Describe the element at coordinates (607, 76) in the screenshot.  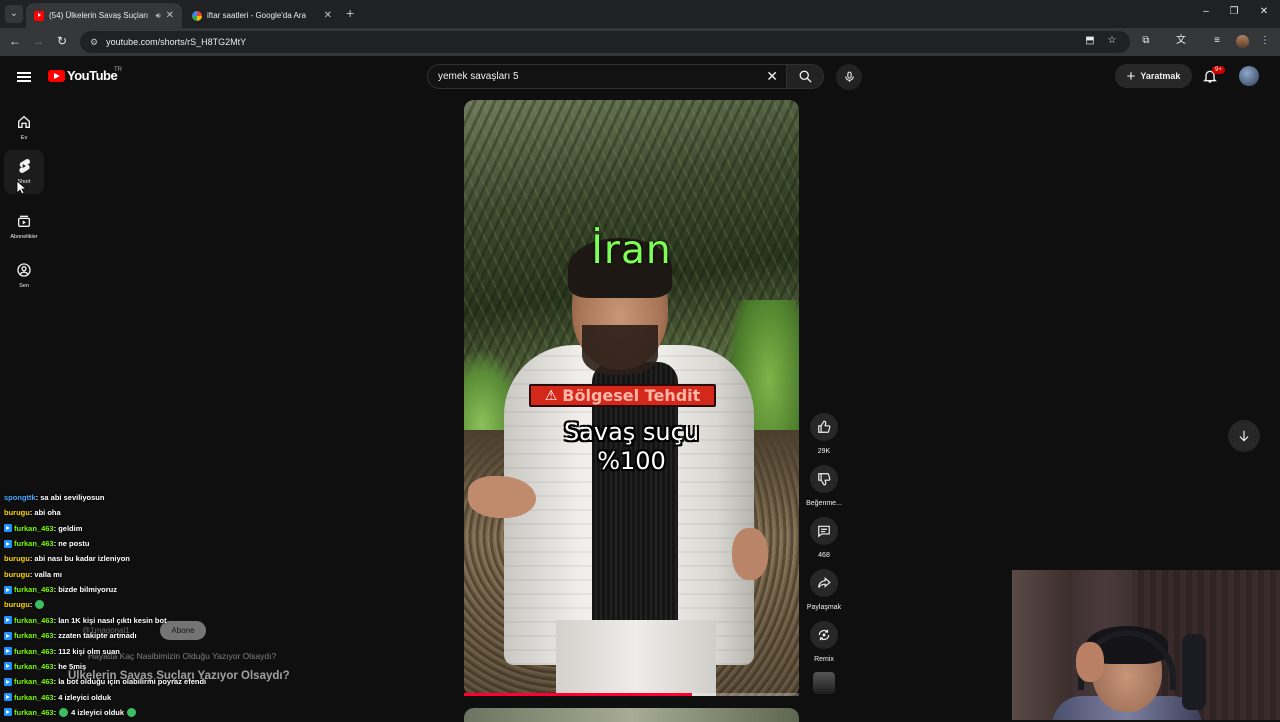
I see `search-input: yemek savaşları 5 ✕` at that location.